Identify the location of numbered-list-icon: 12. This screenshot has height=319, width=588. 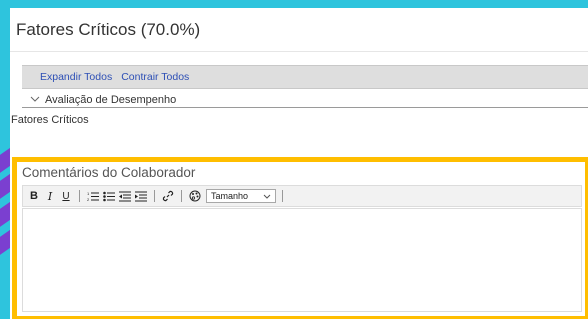
(93, 196).